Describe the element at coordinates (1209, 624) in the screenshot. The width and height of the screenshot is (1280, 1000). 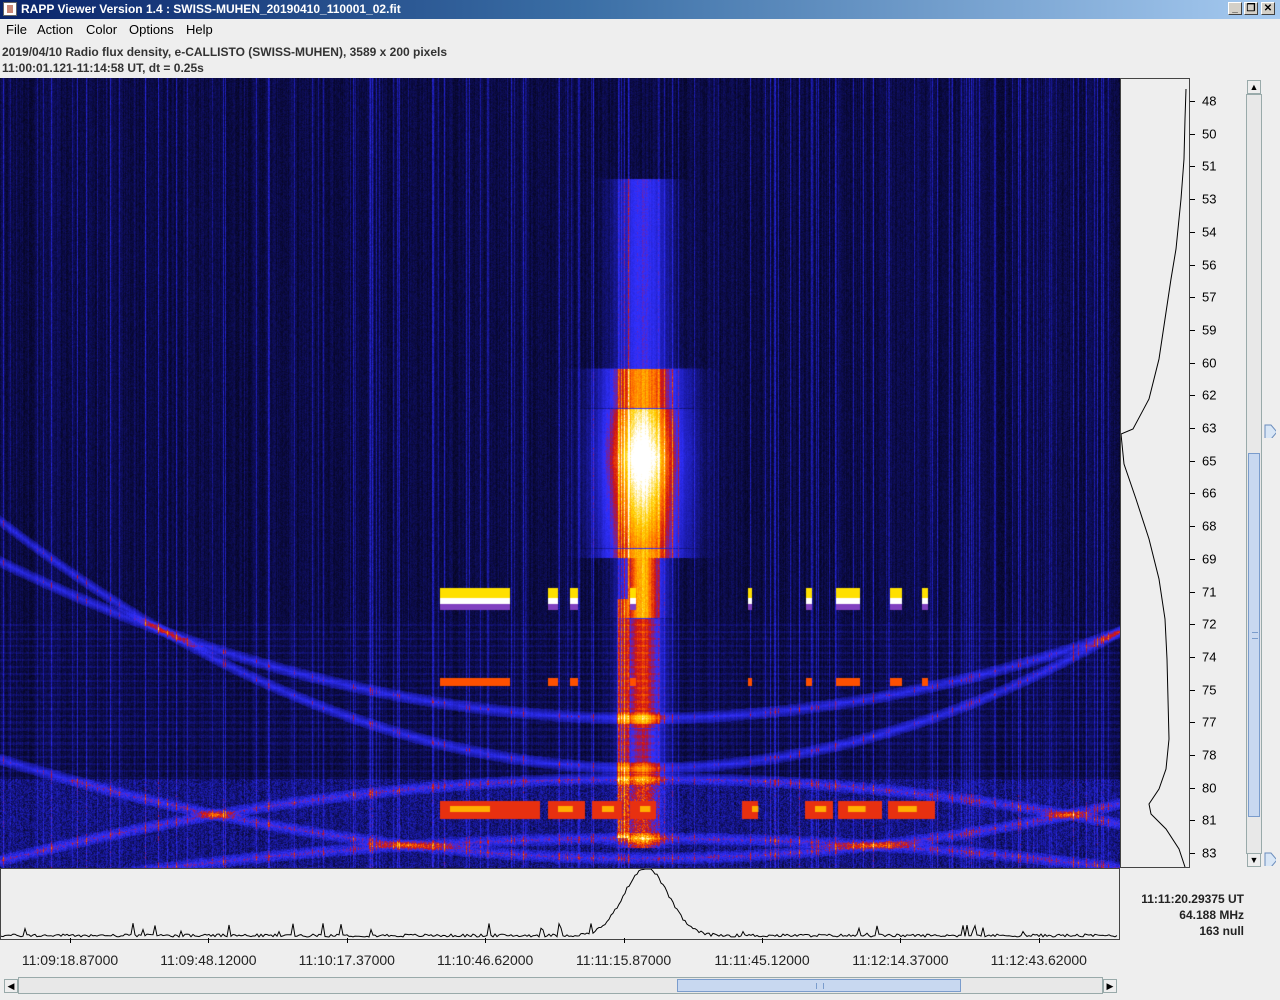
I see `frequency-tick-label: 72` at that location.